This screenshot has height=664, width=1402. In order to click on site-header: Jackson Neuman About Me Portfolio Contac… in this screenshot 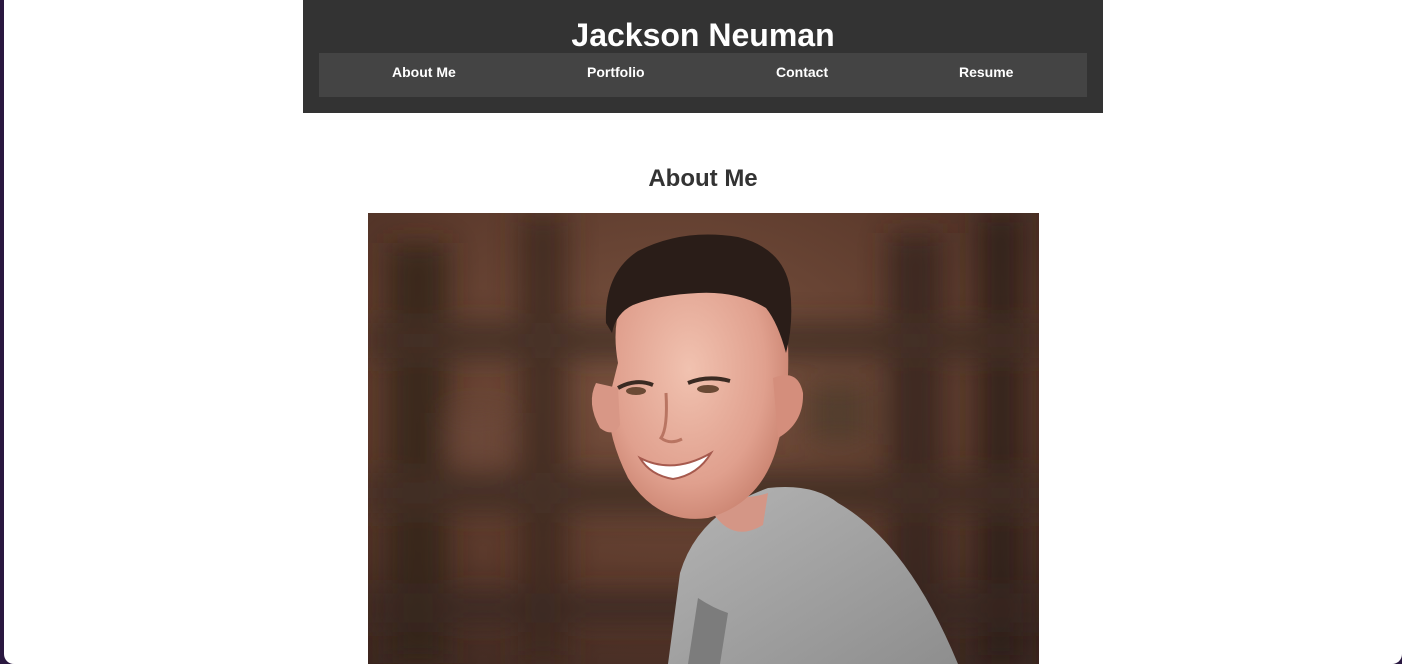, I will do `click(703, 56)`.